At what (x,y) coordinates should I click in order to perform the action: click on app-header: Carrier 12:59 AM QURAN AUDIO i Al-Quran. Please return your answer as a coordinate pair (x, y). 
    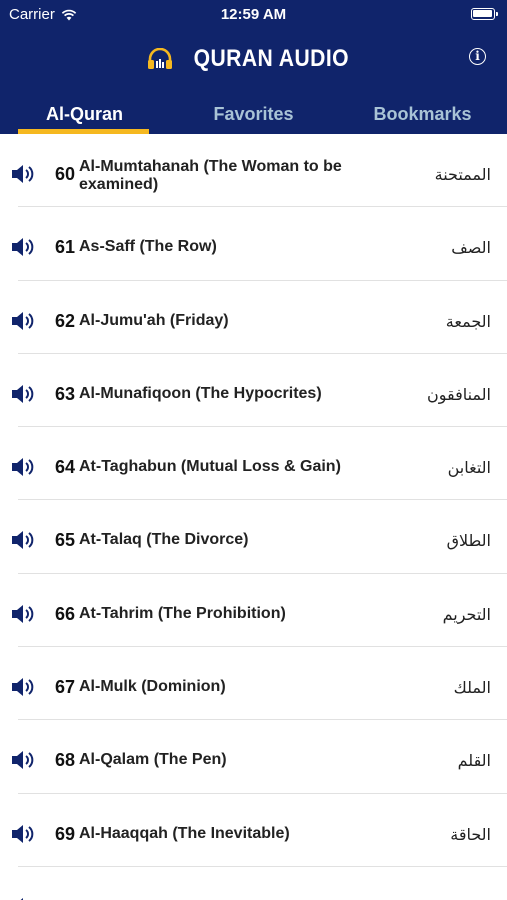
    Looking at the image, I should click on (253, 67).